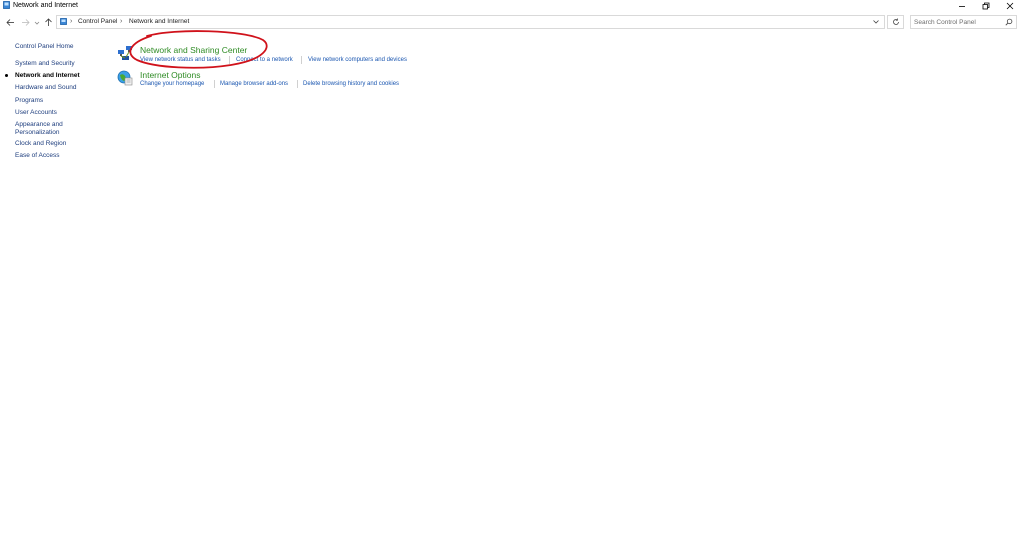  What do you see at coordinates (39, 125) in the screenshot?
I see `sidebar-item-appearance: Appearance and` at bounding box center [39, 125].